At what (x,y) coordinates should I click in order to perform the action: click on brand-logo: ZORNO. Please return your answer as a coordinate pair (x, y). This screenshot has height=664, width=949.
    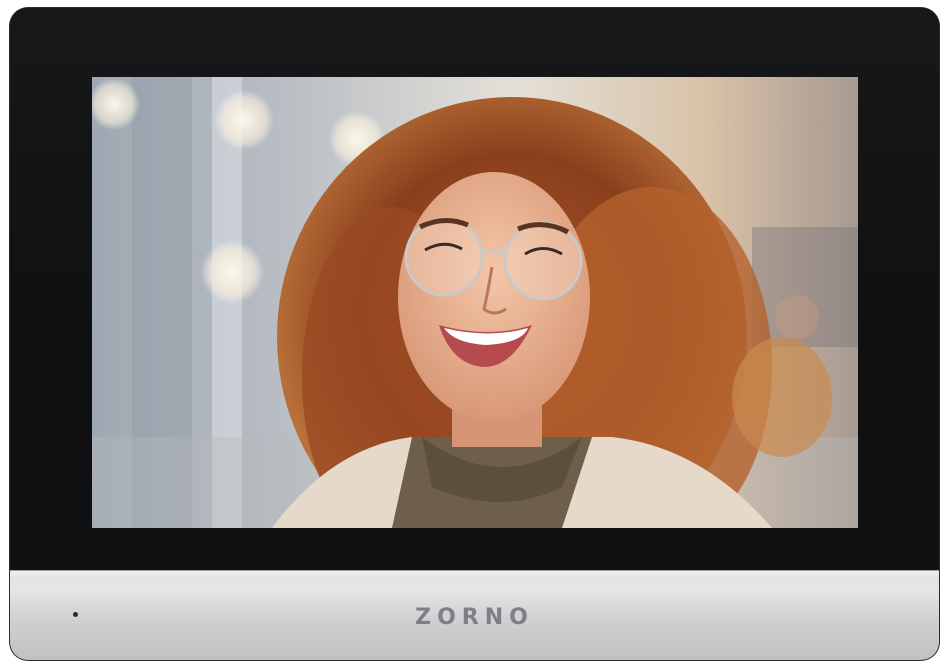
    Looking at the image, I should click on (474, 617).